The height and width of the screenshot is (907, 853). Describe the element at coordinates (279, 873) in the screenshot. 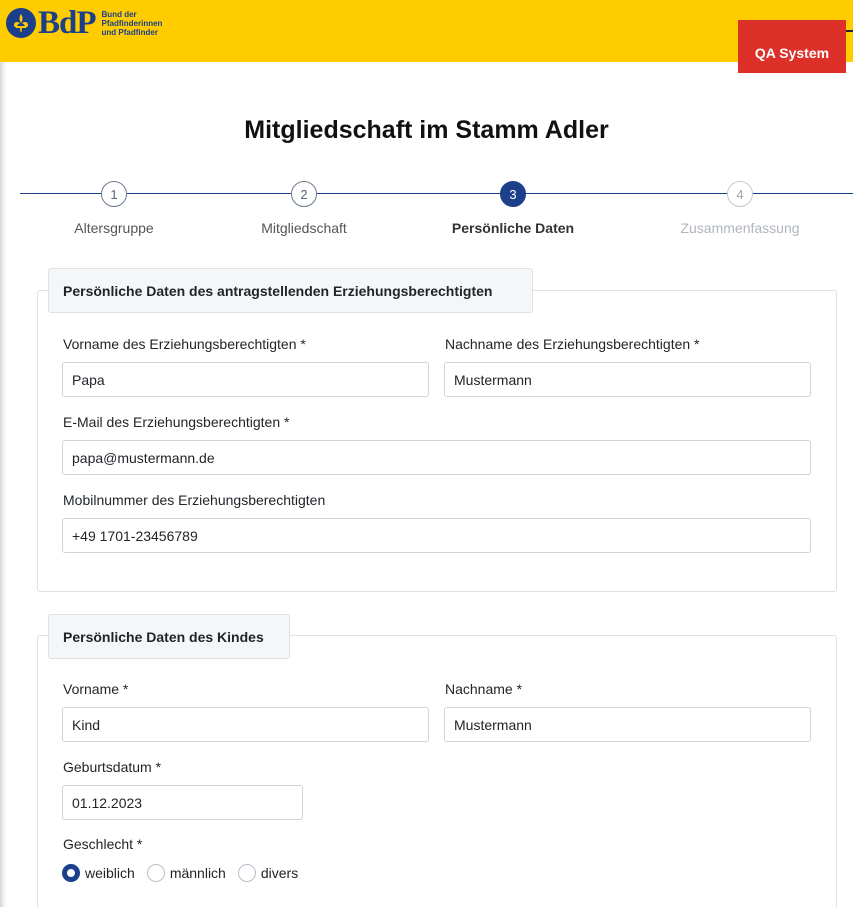

I see `gender-option-label: divers` at that location.